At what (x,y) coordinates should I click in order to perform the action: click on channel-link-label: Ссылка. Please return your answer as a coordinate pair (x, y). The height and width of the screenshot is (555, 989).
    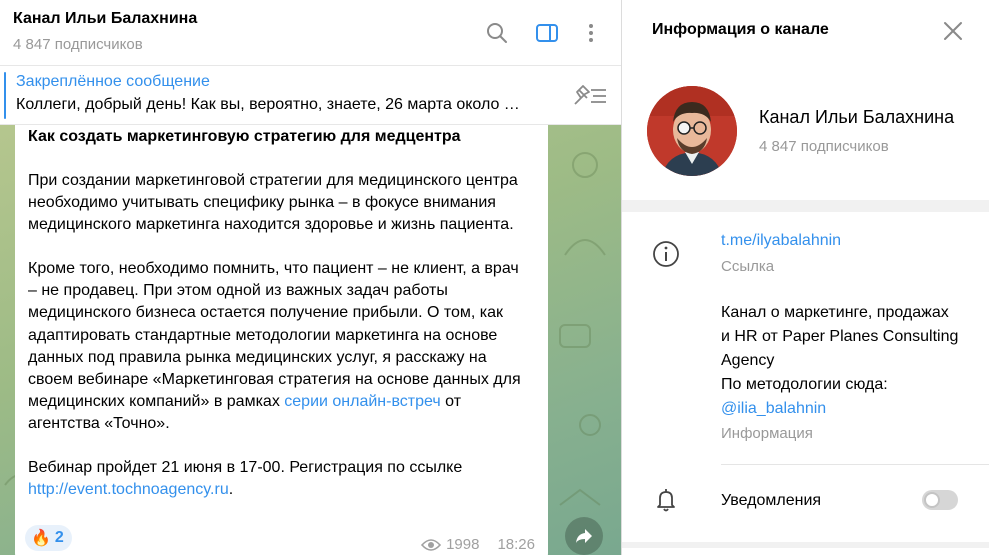
    Looking at the image, I should click on (748, 266).